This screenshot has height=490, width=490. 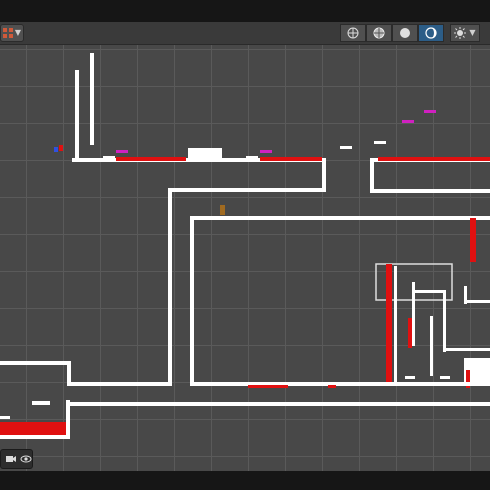 I want to click on window-title-bar, so click(x=245, y=11).